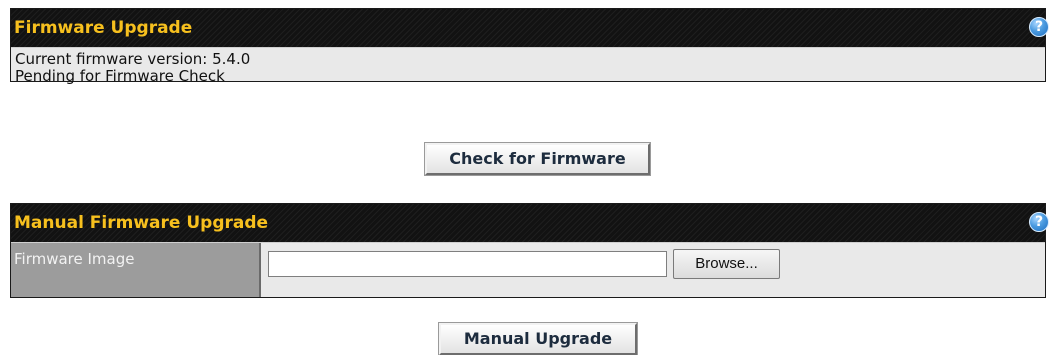  Describe the element at coordinates (467, 264) in the screenshot. I see `firmware-image-file-input` at that location.